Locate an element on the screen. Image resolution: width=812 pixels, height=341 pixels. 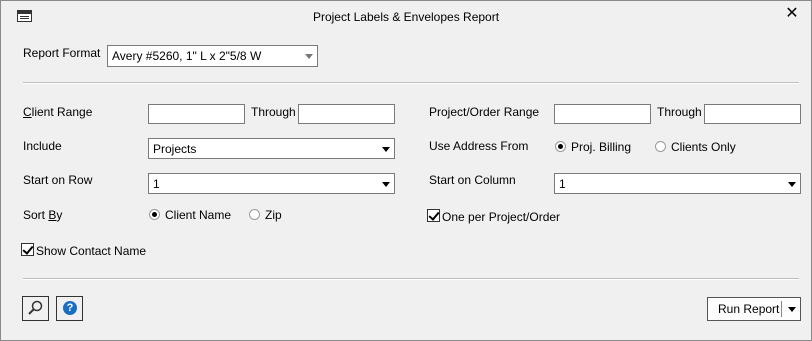
include-select: Projects is located at coordinates (271, 148).